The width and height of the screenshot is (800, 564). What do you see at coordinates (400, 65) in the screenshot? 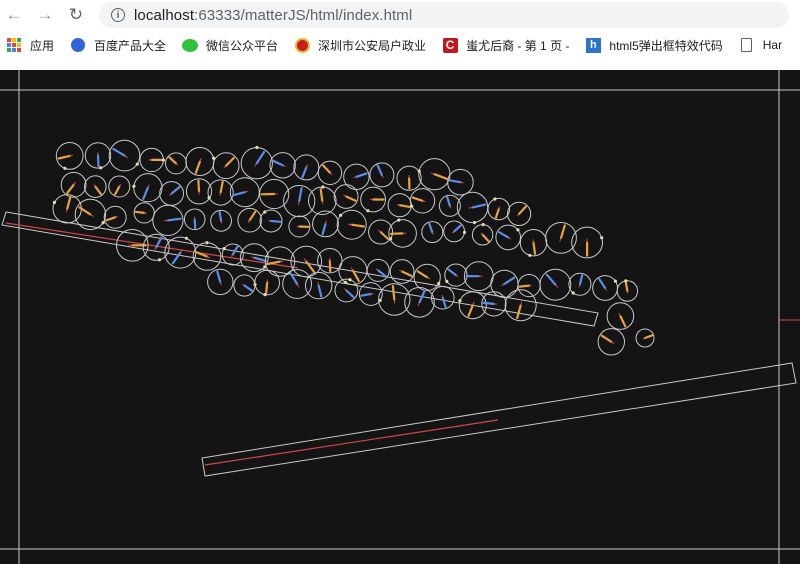
I see `page-top-margin` at bounding box center [400, 65].